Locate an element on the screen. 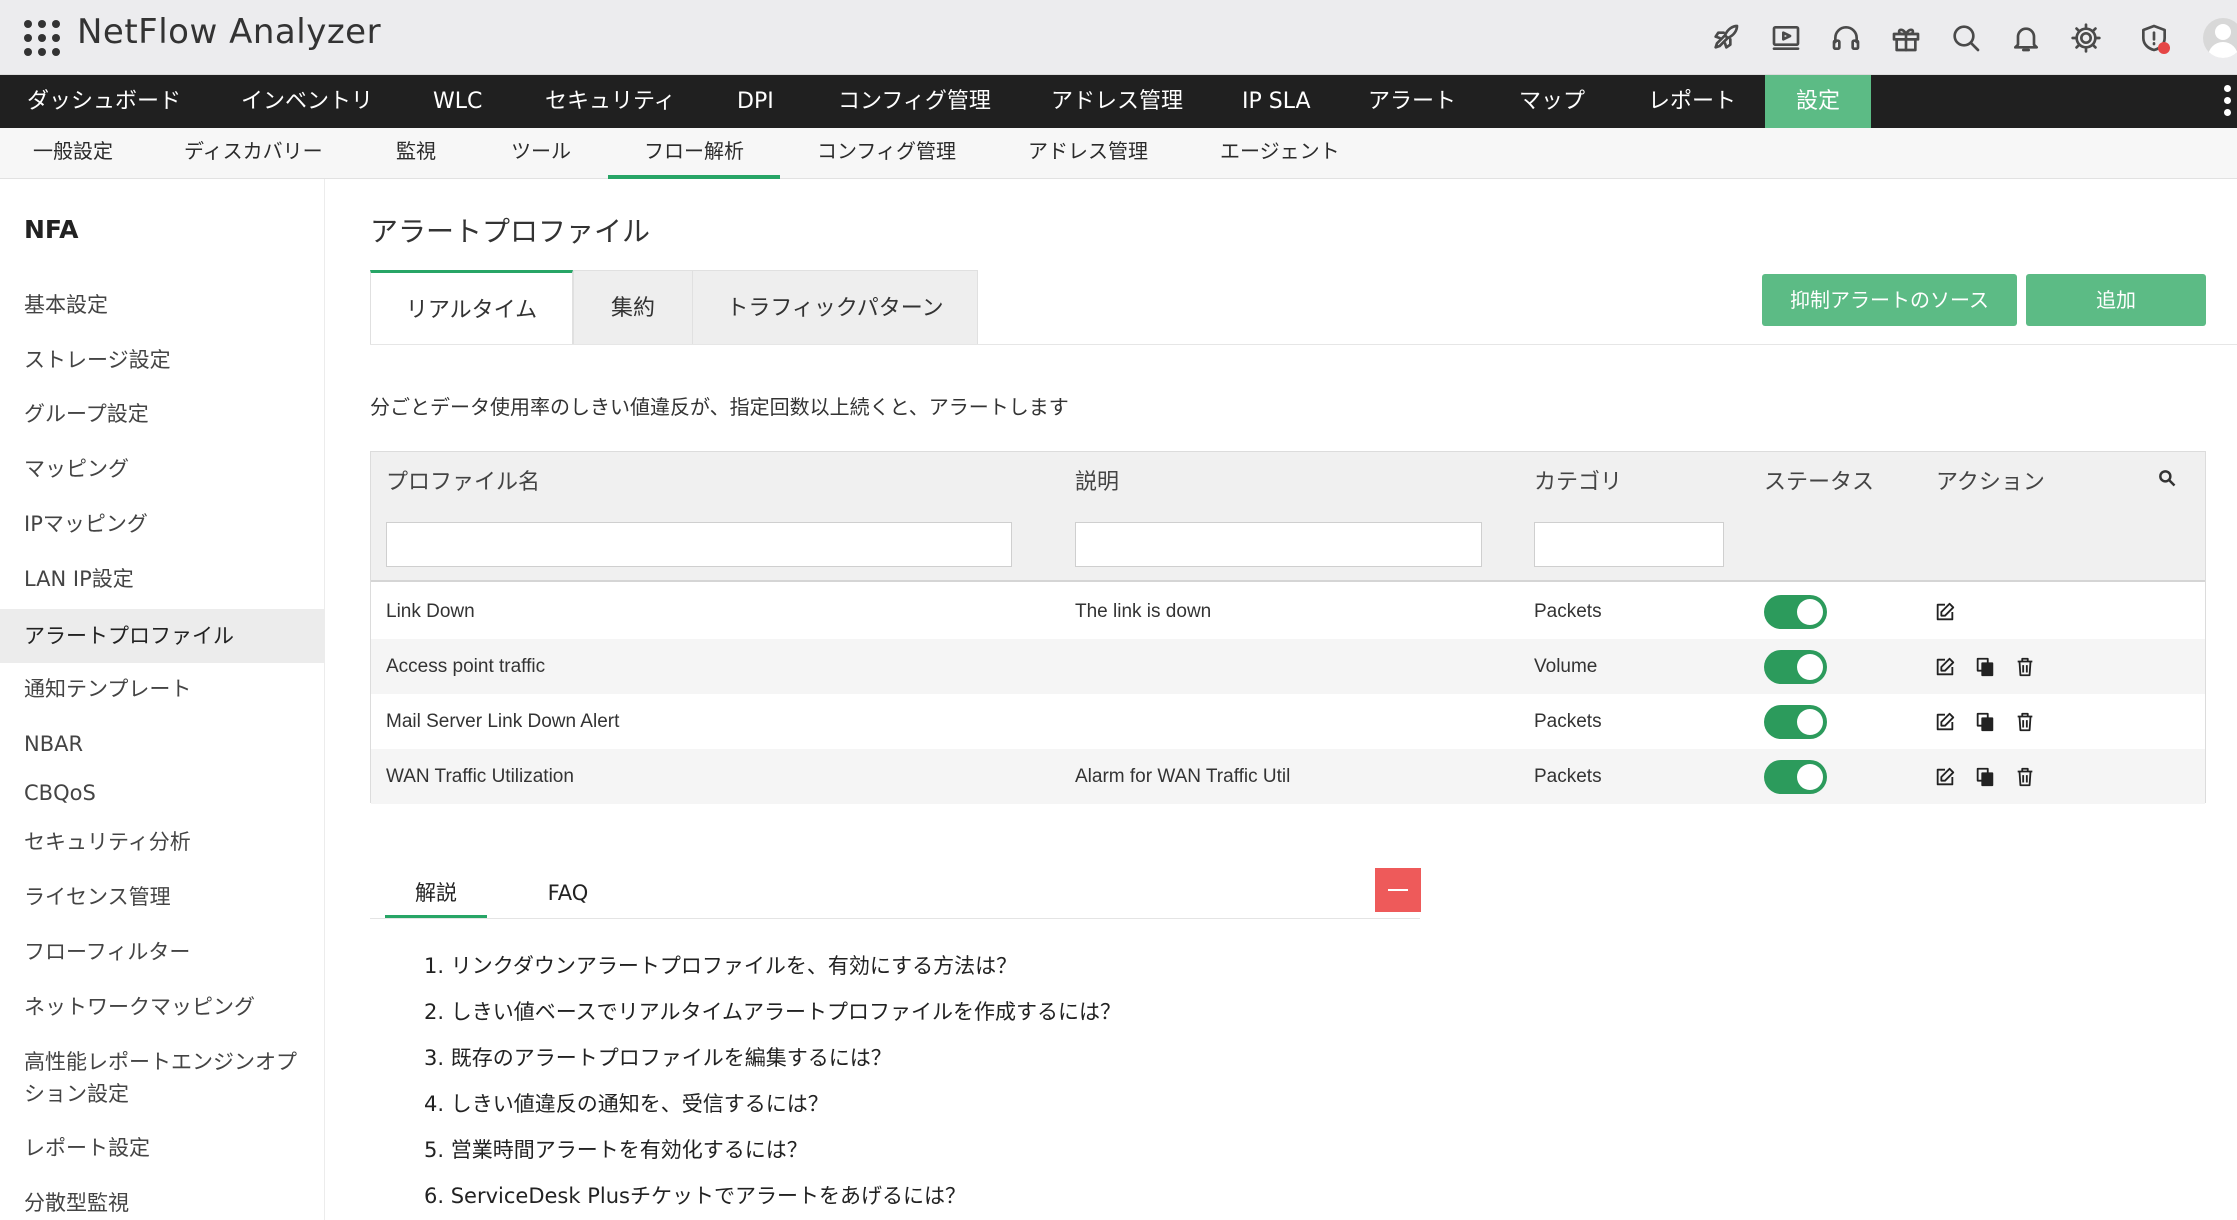  sidebar-item-security-analysis: セキュリティ分析 is located at coordinates (162, 842).